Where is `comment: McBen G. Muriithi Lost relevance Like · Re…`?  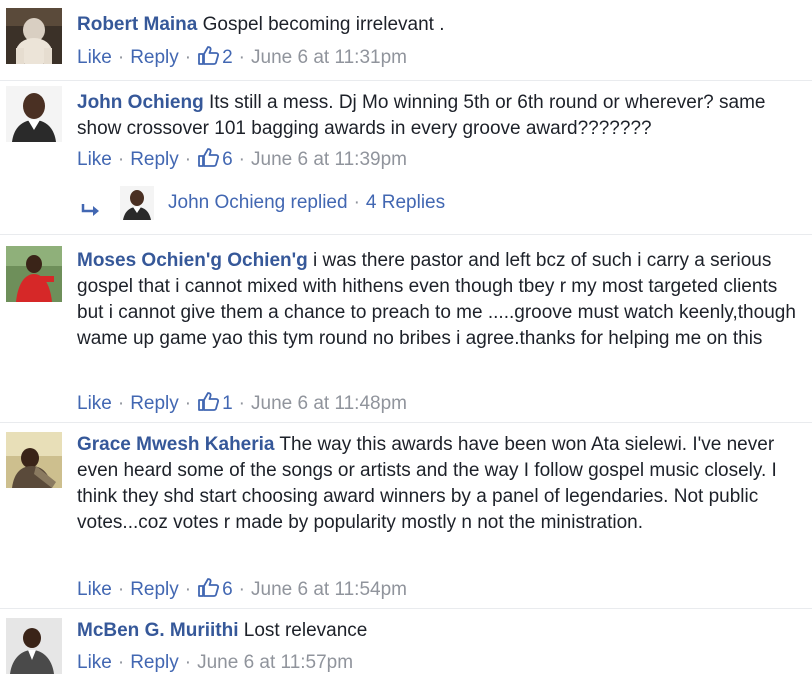 comment: McBen G. Muriithi Lost relevance Like · Re… is located at coordinates (406, 646).